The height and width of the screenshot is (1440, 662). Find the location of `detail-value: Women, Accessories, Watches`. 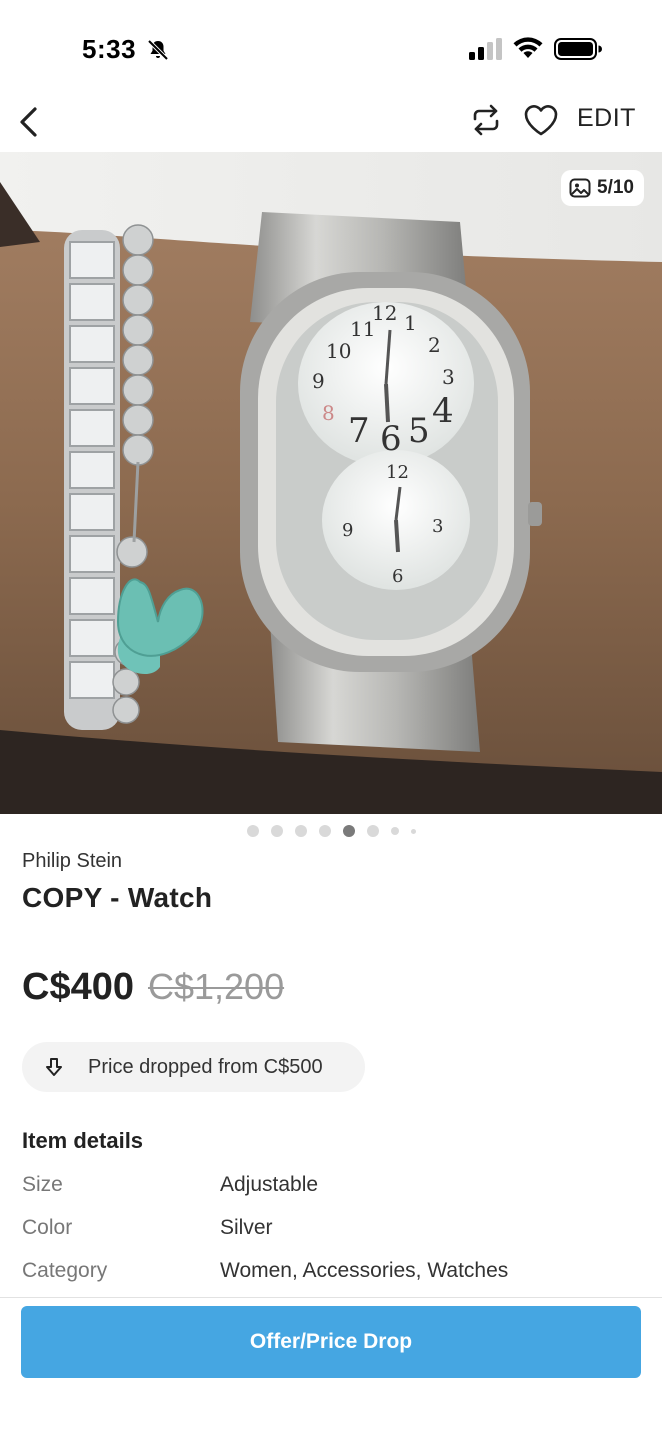

detail-value: Women, Accessories, Watches is located at coordinates (364, 1271).